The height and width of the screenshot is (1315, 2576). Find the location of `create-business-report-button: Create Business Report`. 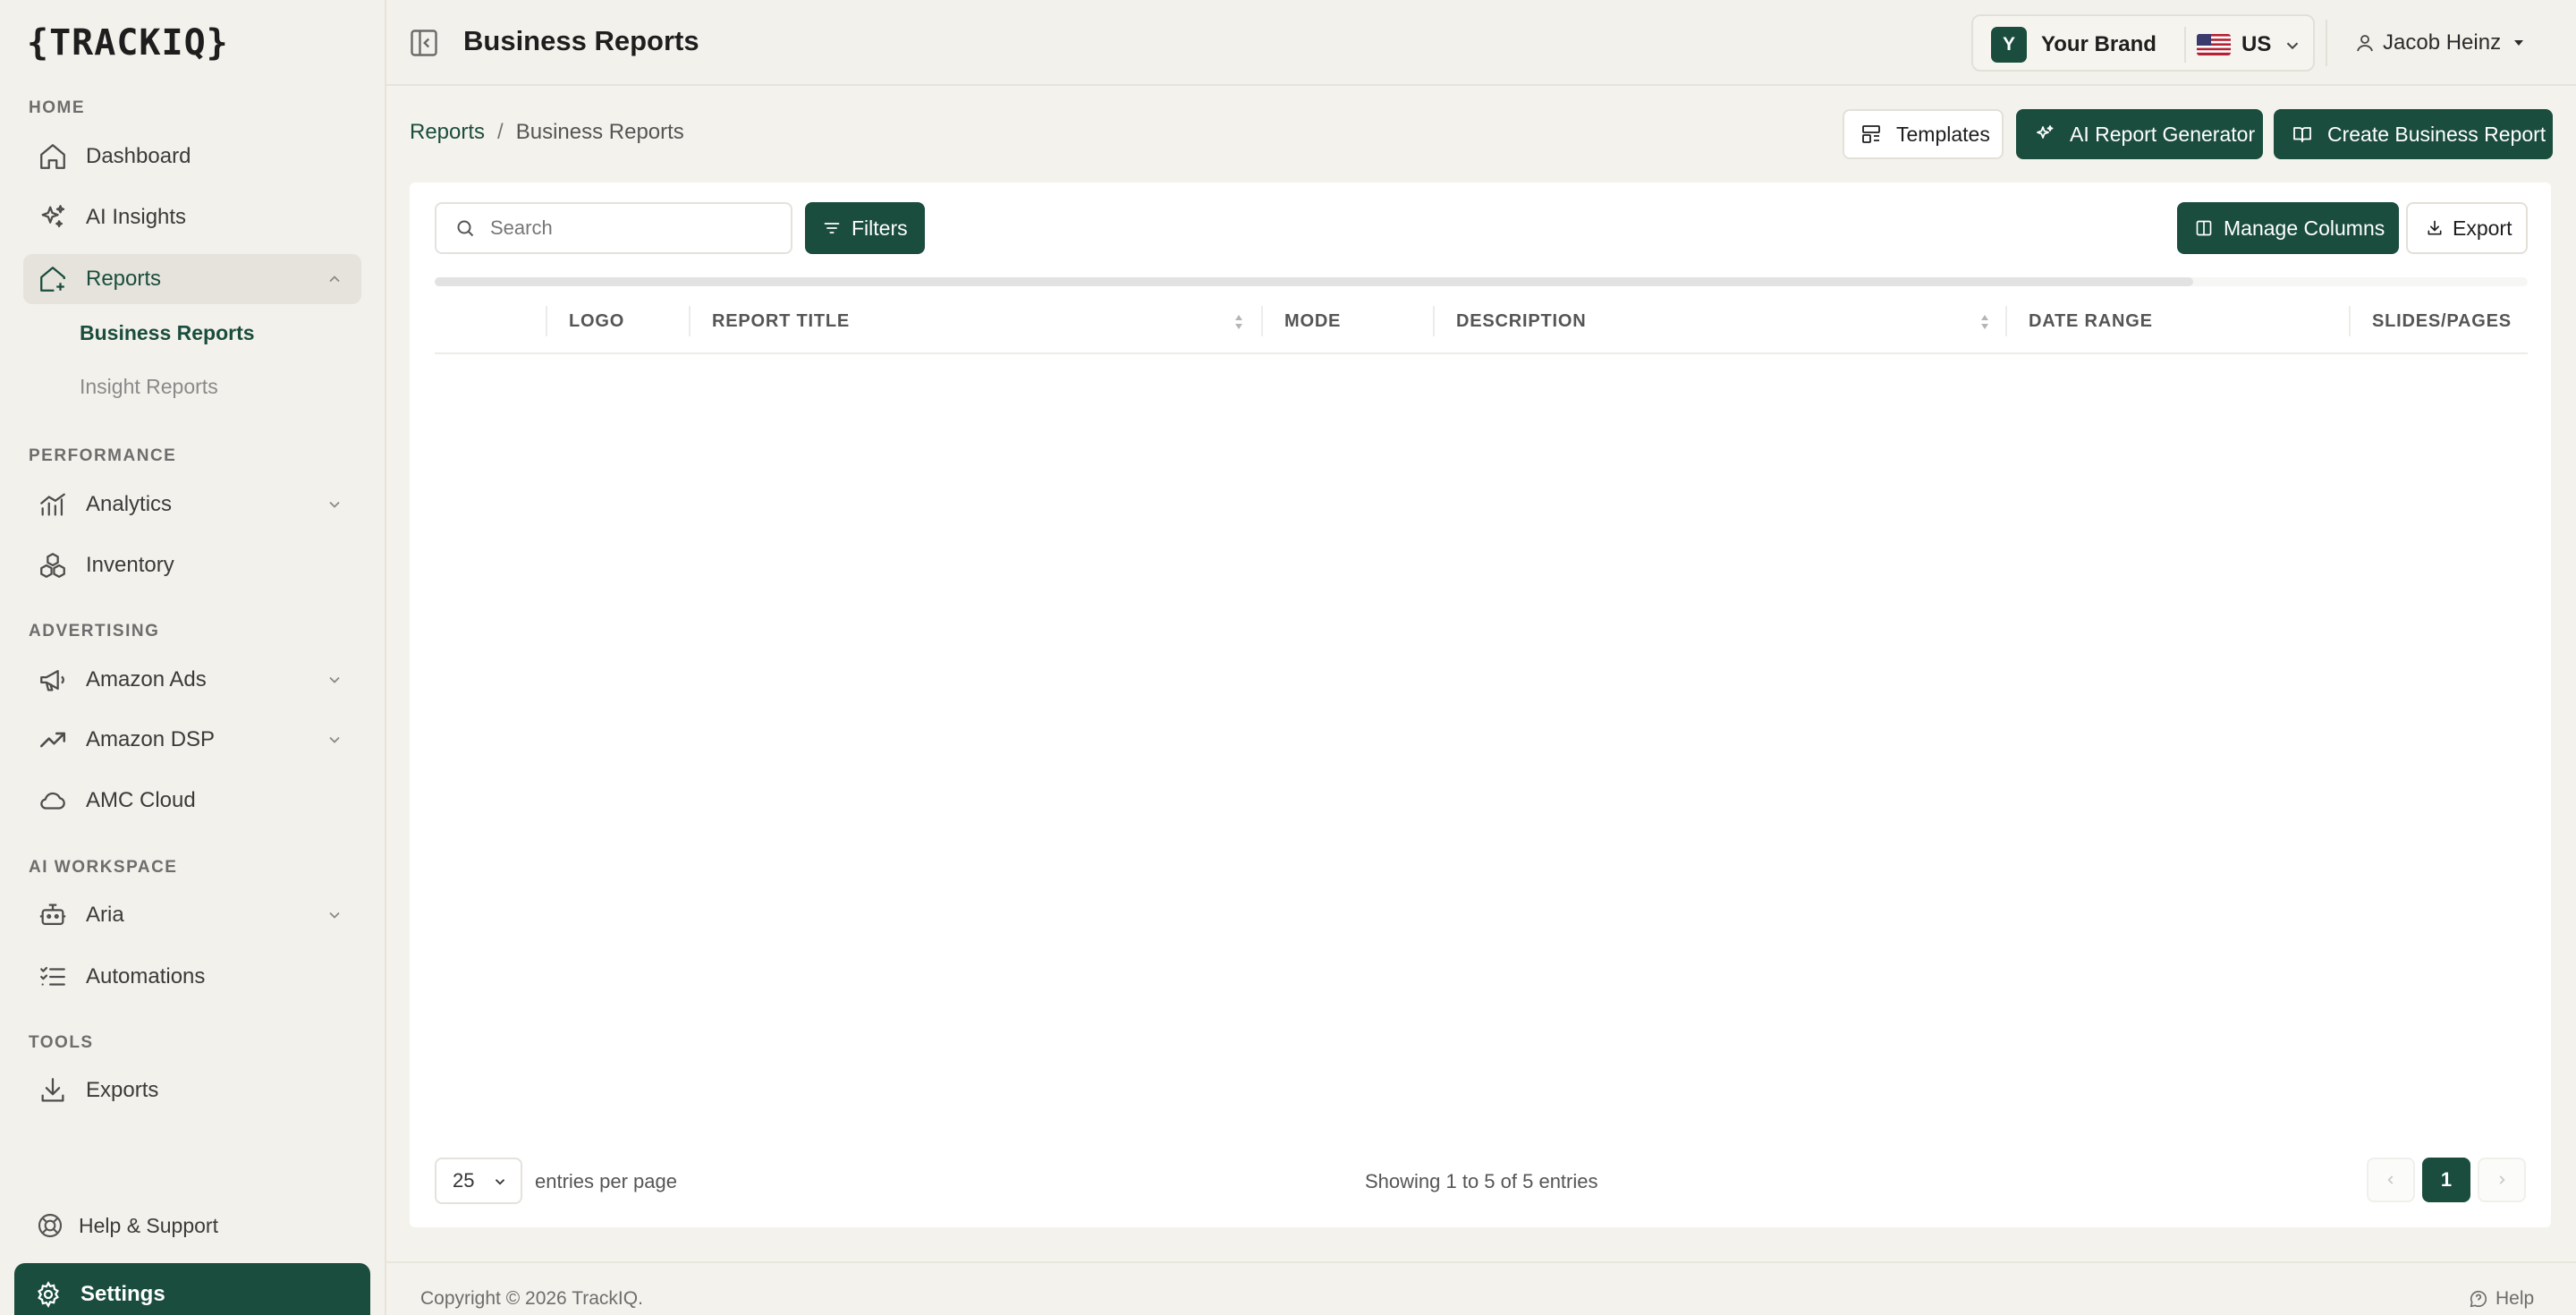

create-business-report-button: Create Business Report is located at coordinates (2413, 134).